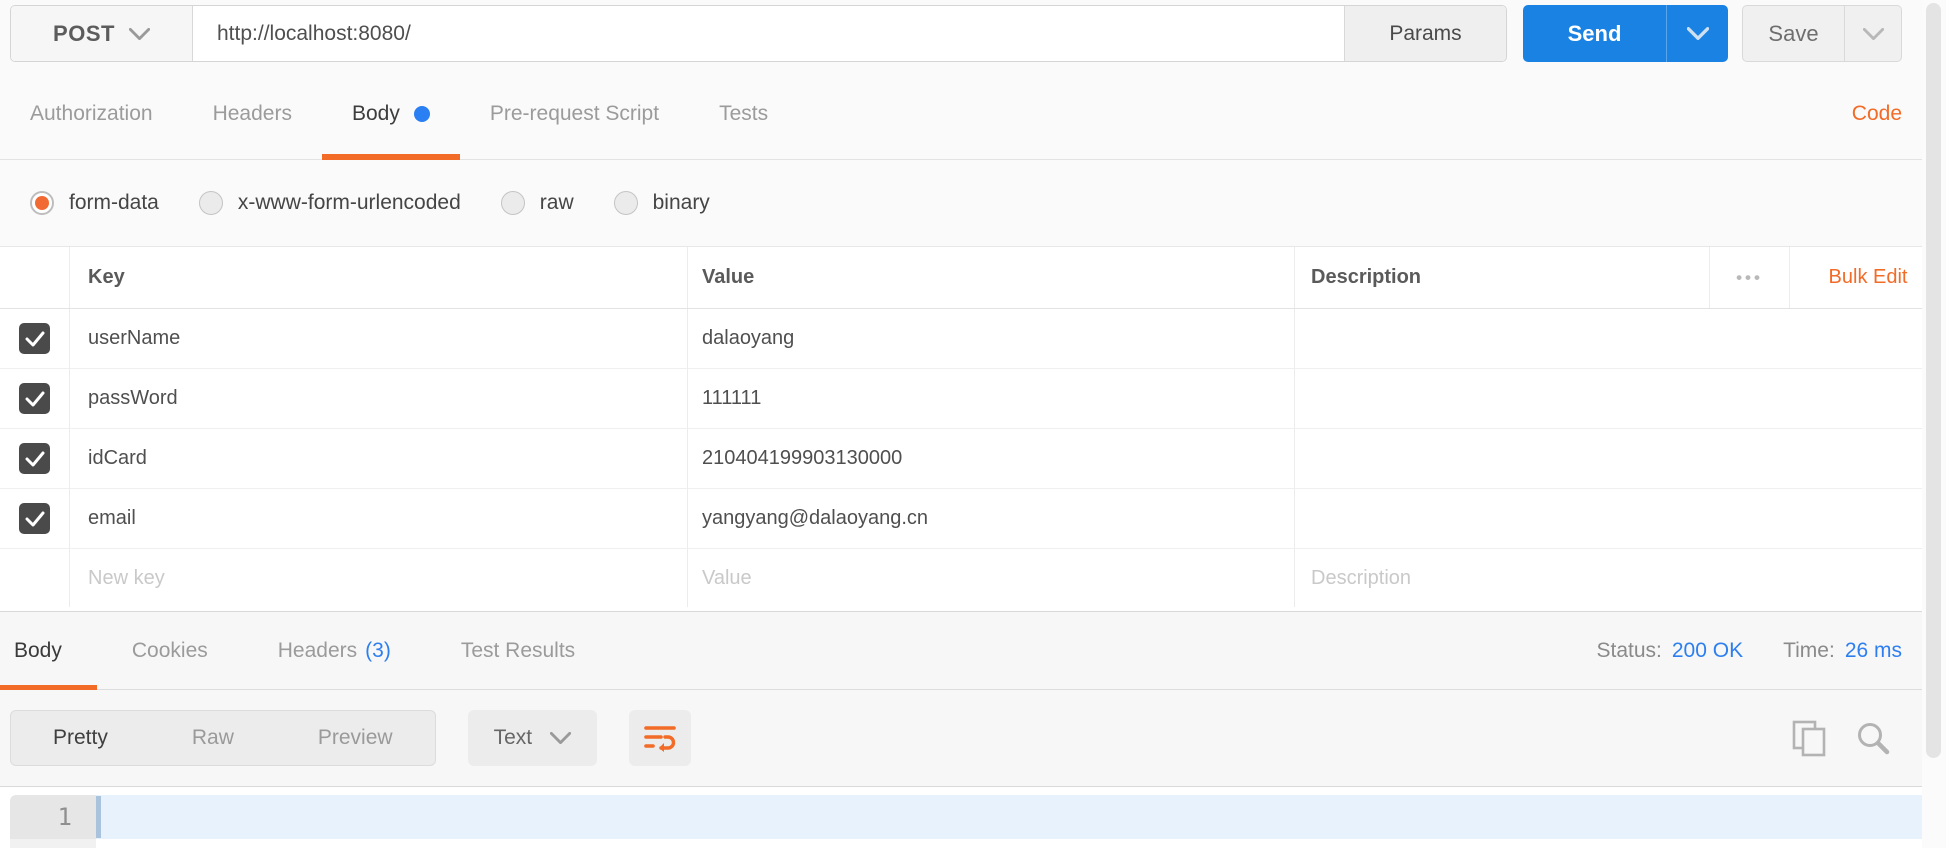 This screenshot has height=848, width=1946. I want to click on radio-x-www-form-urlencoded: x-www-form-urlencoded, so click(329, 203).